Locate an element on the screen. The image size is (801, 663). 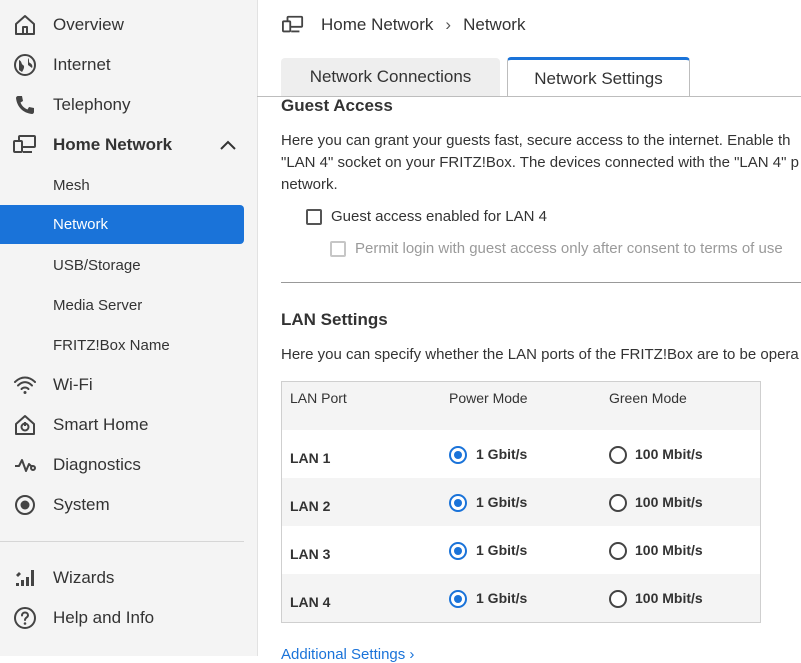
breadcrumb: Home Network › Network is located at coordinates (423, 25).